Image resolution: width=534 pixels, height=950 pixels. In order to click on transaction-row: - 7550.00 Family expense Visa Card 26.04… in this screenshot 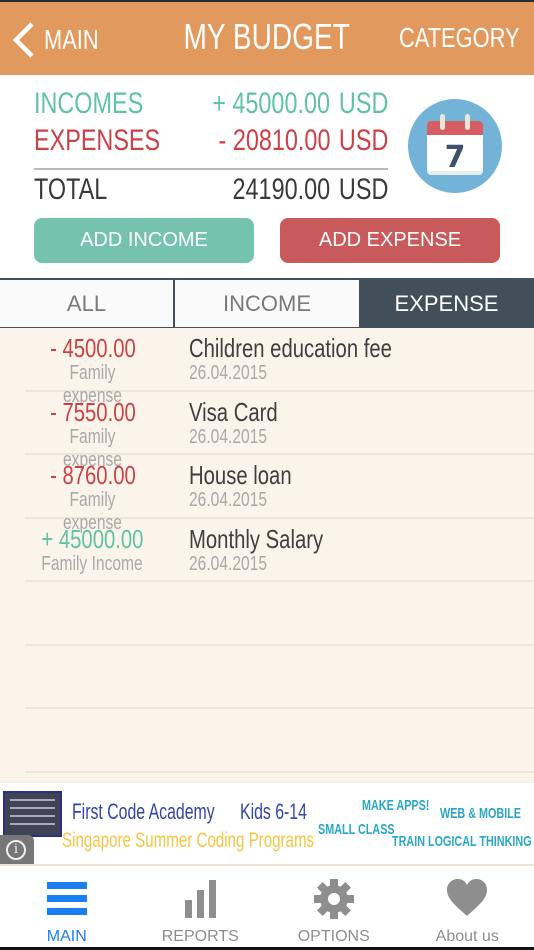, I will do `click(279, 431)`.